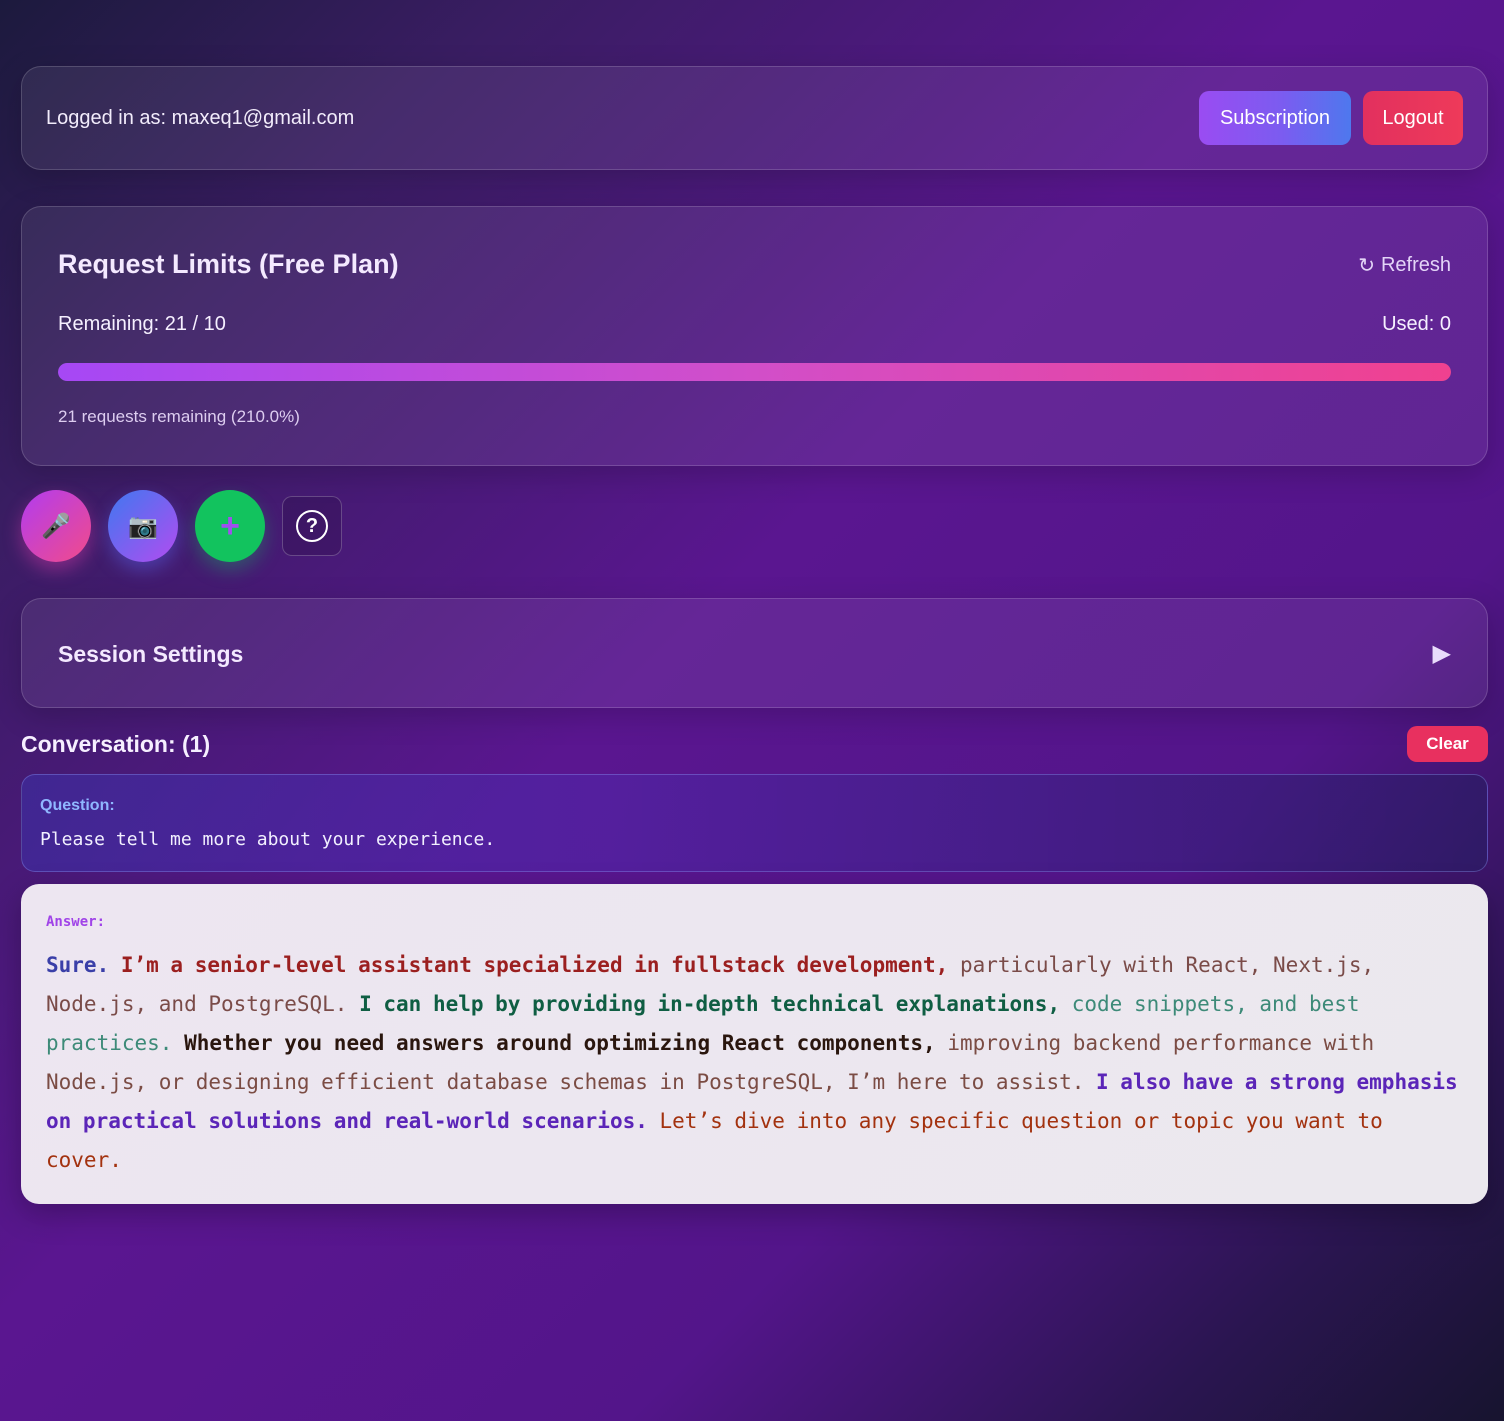  I want to click on session-settings-title: Session Settings, so click(151, 654).